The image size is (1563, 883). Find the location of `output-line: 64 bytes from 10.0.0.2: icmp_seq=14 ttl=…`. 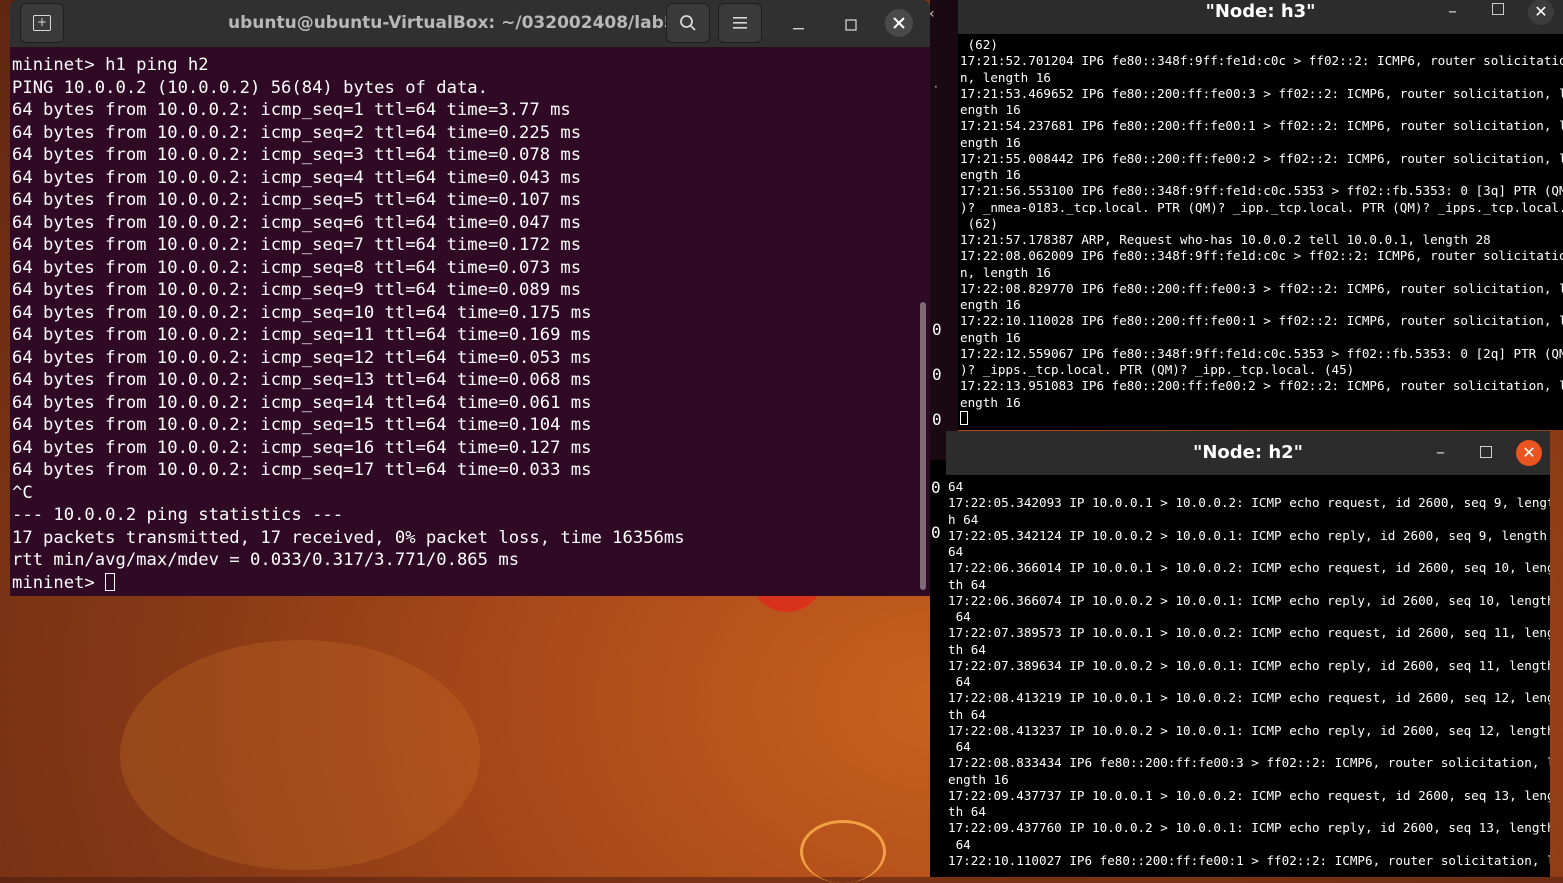

output-line: 64 bytes from 10.0.0.2: icmp_seq=14 ttl=… is located at coordinates (302, 402).